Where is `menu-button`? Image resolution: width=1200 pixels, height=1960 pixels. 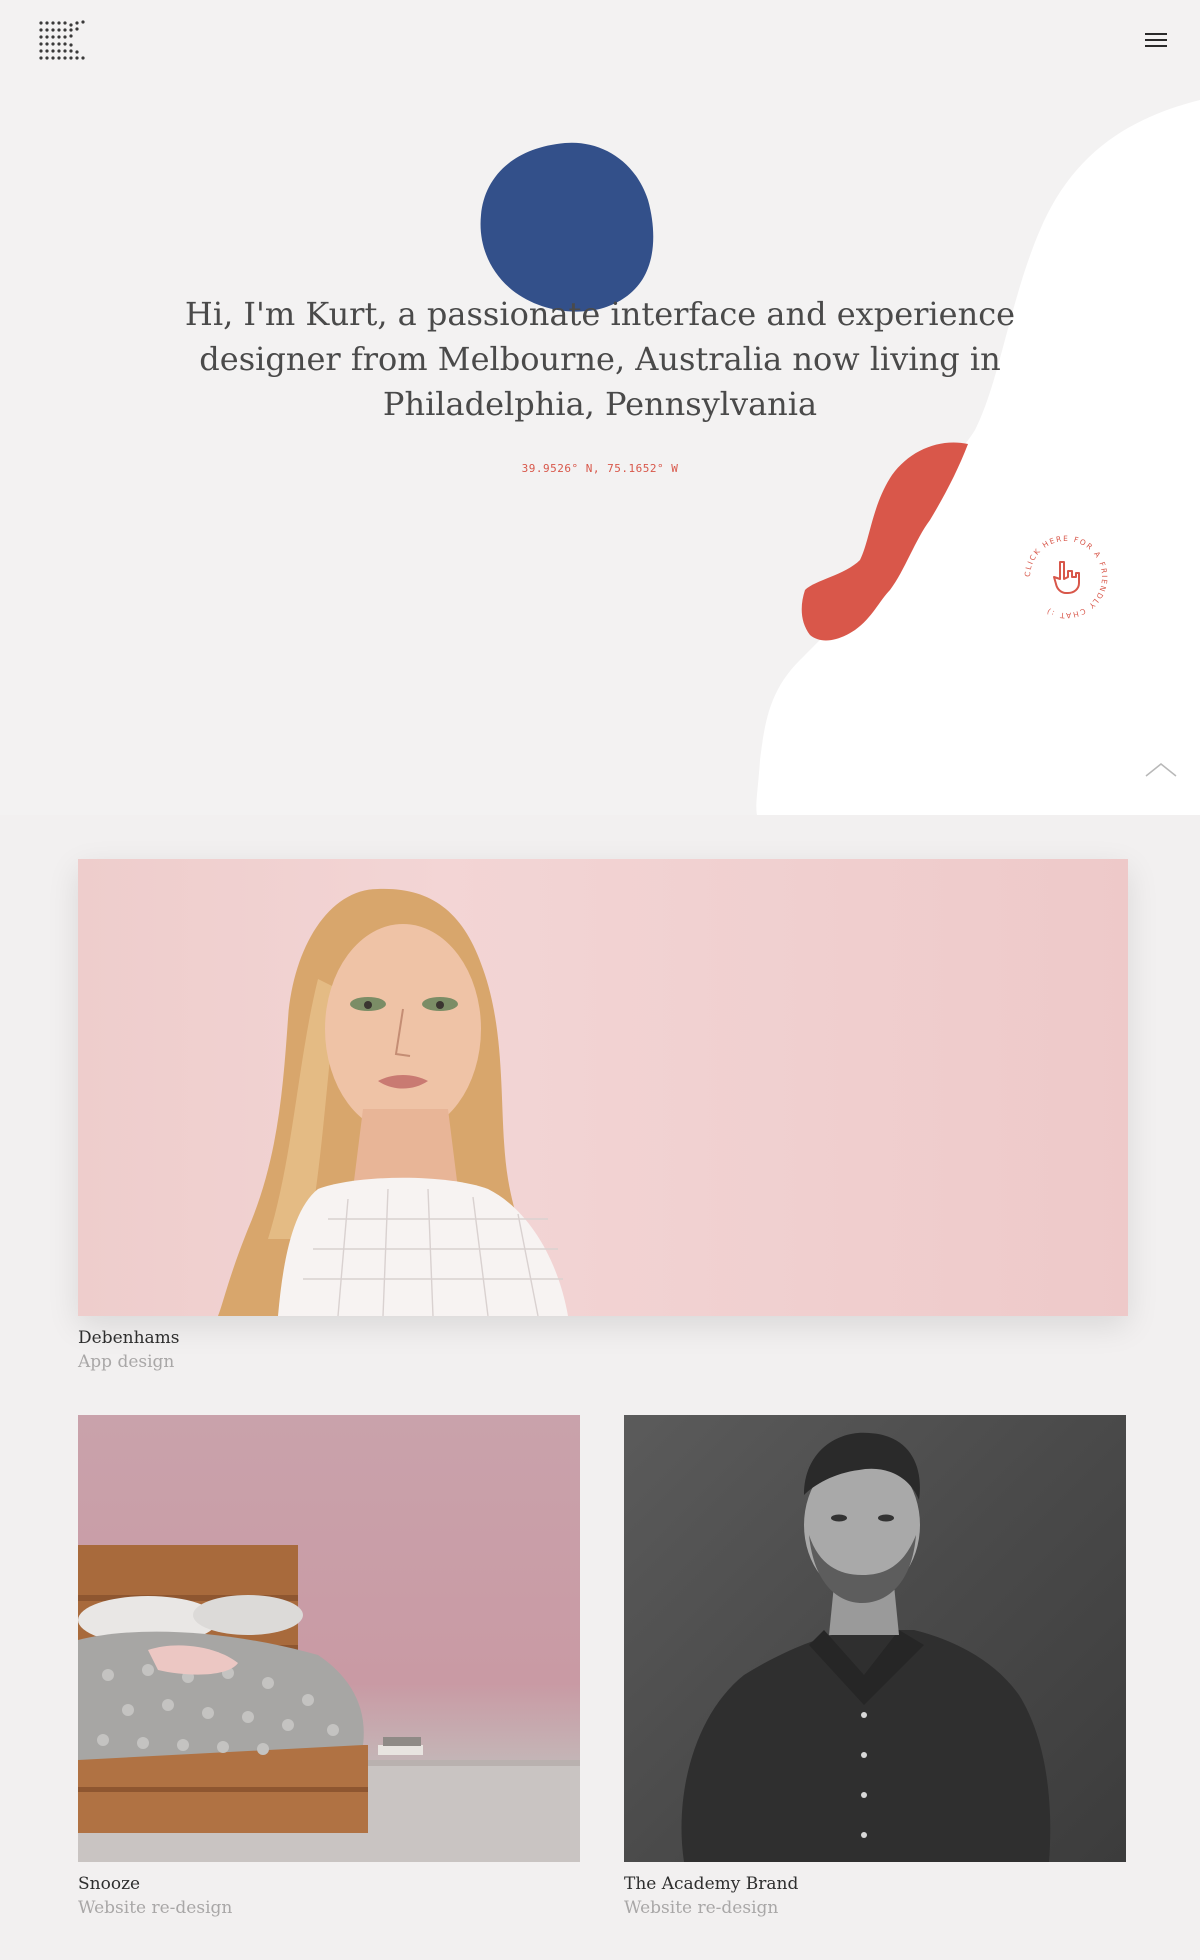
menu-button is located at coordinates (1156, 40).